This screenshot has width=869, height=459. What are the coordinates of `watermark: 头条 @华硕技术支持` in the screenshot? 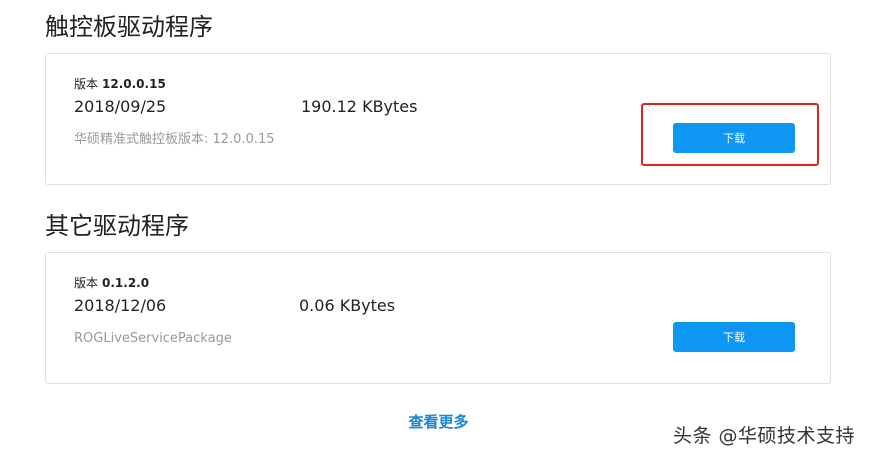 It's located at (763, 436).